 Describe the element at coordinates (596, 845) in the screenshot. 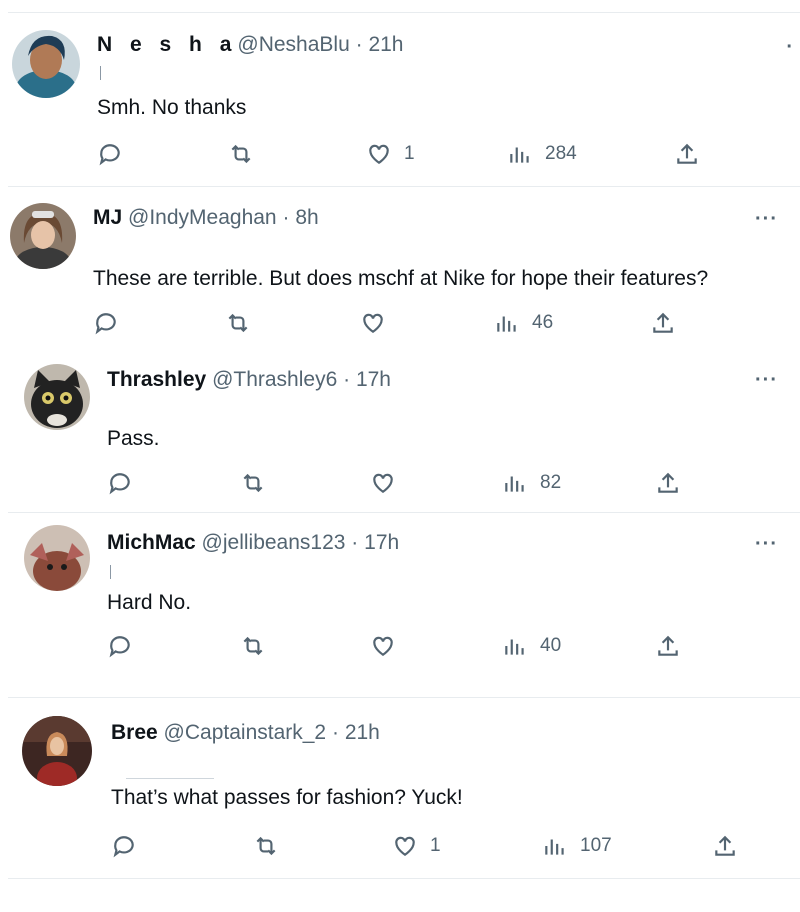

I see `view-count: 107` at that location.